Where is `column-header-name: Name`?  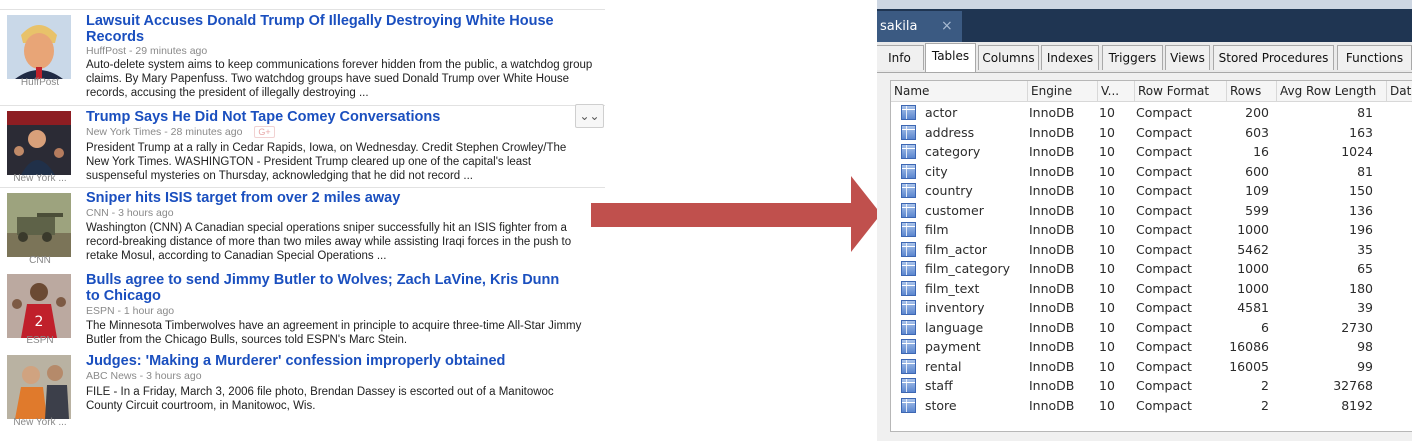 column-header-name: Name is located at coordinates (959, 91).